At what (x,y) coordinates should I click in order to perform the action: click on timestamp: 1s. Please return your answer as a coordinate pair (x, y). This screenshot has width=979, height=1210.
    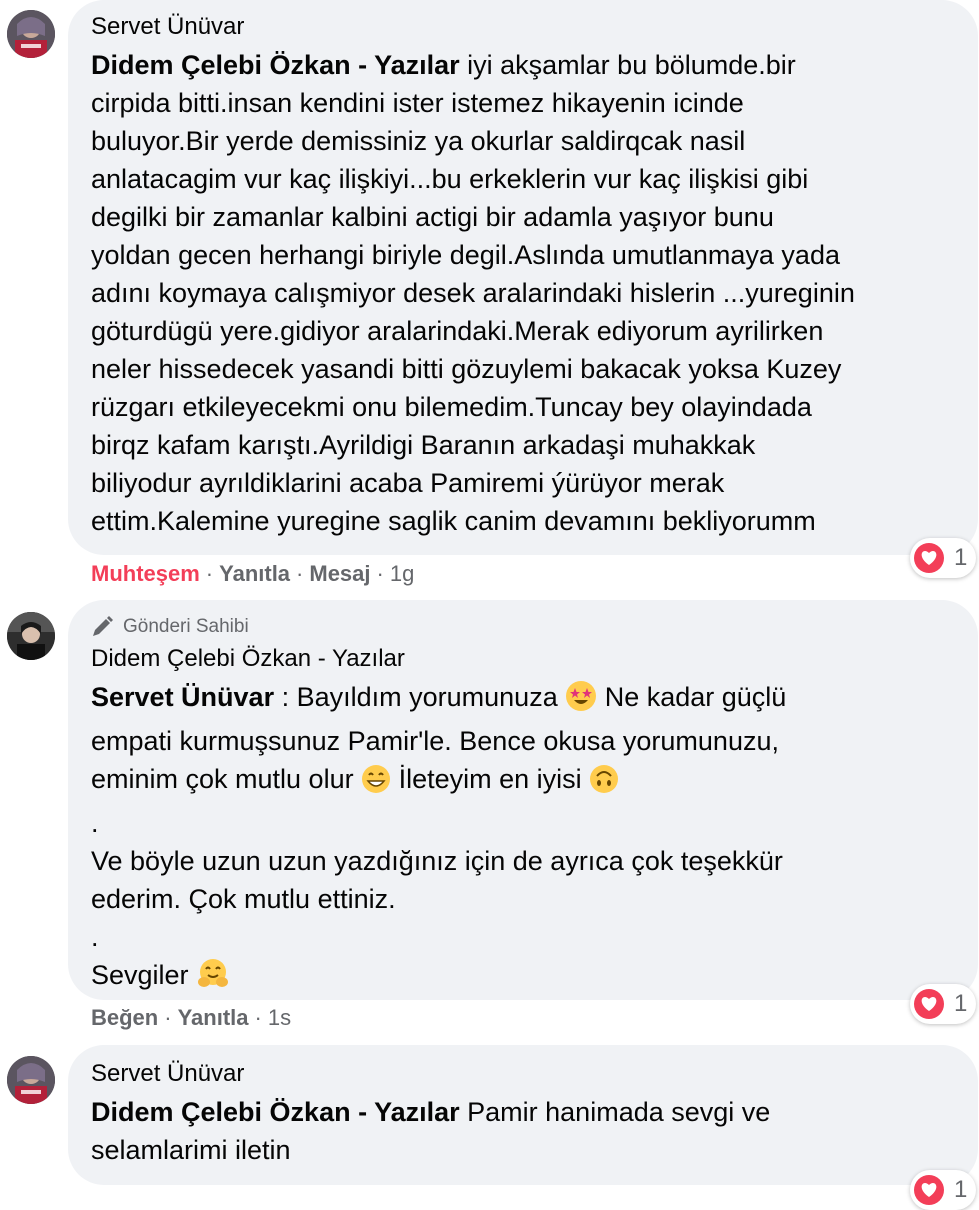
    Looking at the image, I should click on (279, 1017).